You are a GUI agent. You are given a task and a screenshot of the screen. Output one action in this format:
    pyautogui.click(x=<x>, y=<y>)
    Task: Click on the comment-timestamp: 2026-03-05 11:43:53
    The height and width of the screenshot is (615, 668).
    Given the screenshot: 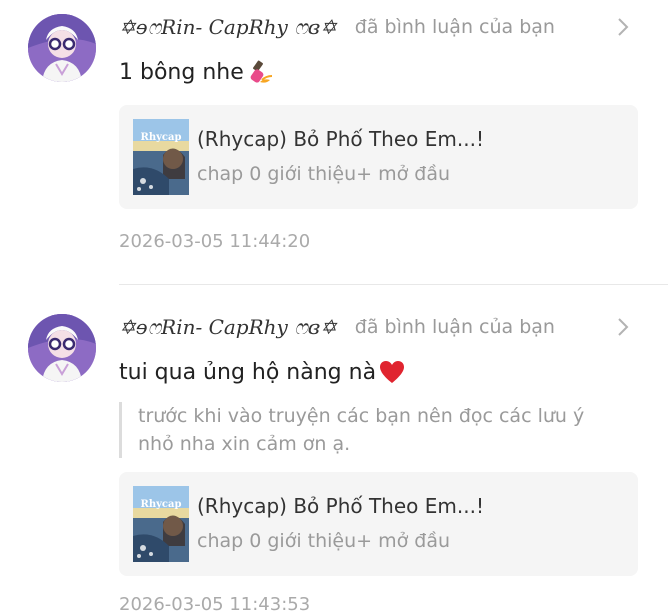 What is the action you would take?
    pyautogui.click(x=215, y=604)
    